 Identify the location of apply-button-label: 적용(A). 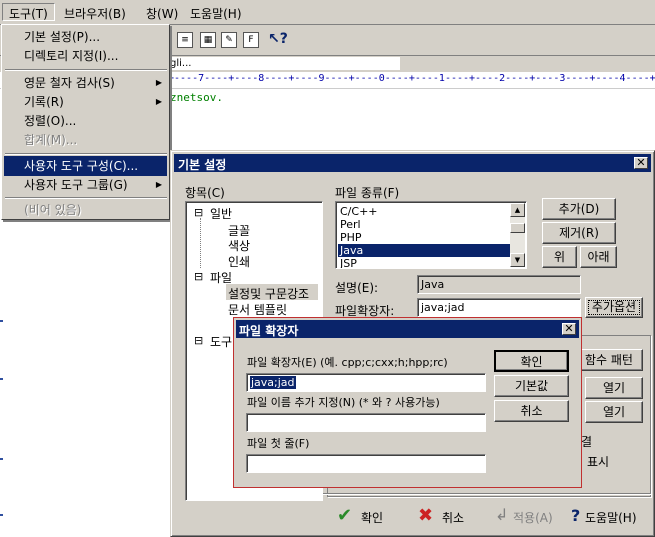
(533, 518).